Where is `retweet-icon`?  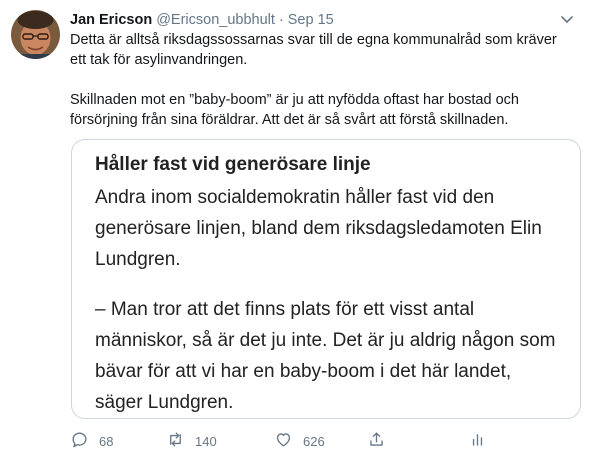 retweet-icon is located at coordinates (175, 441).